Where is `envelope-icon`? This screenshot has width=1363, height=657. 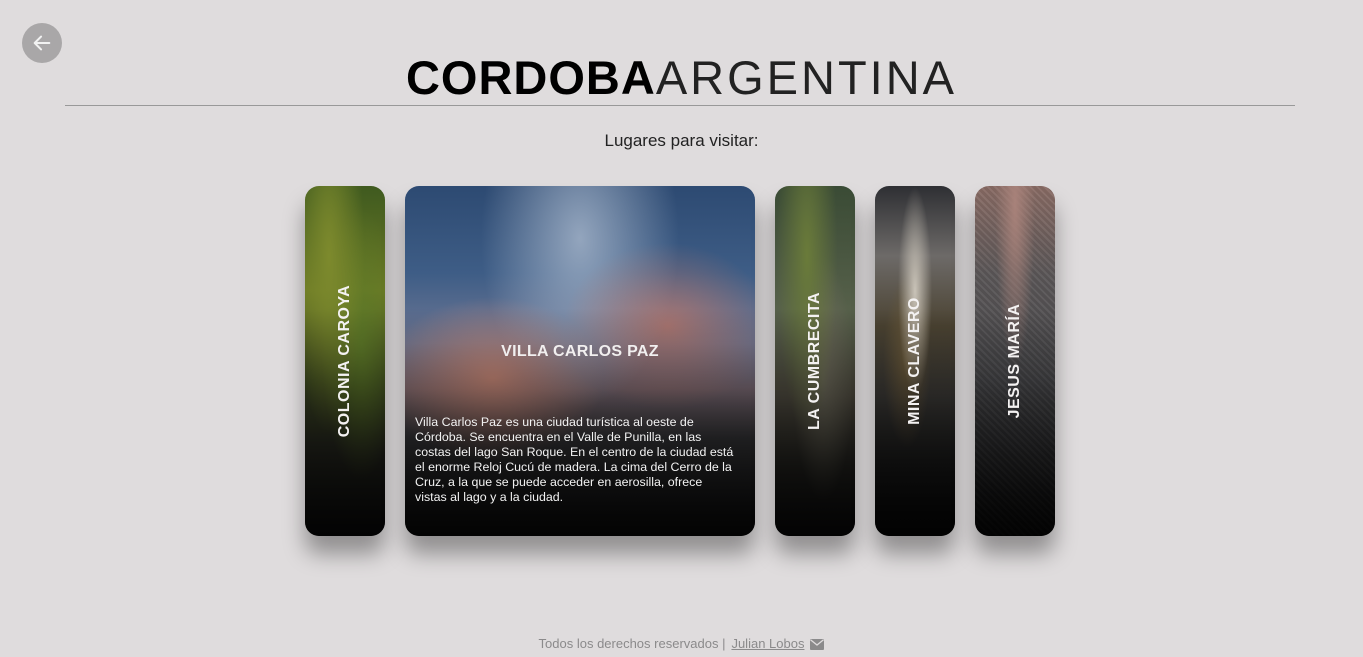 envelope-icon is located at coordinates (817, 644).